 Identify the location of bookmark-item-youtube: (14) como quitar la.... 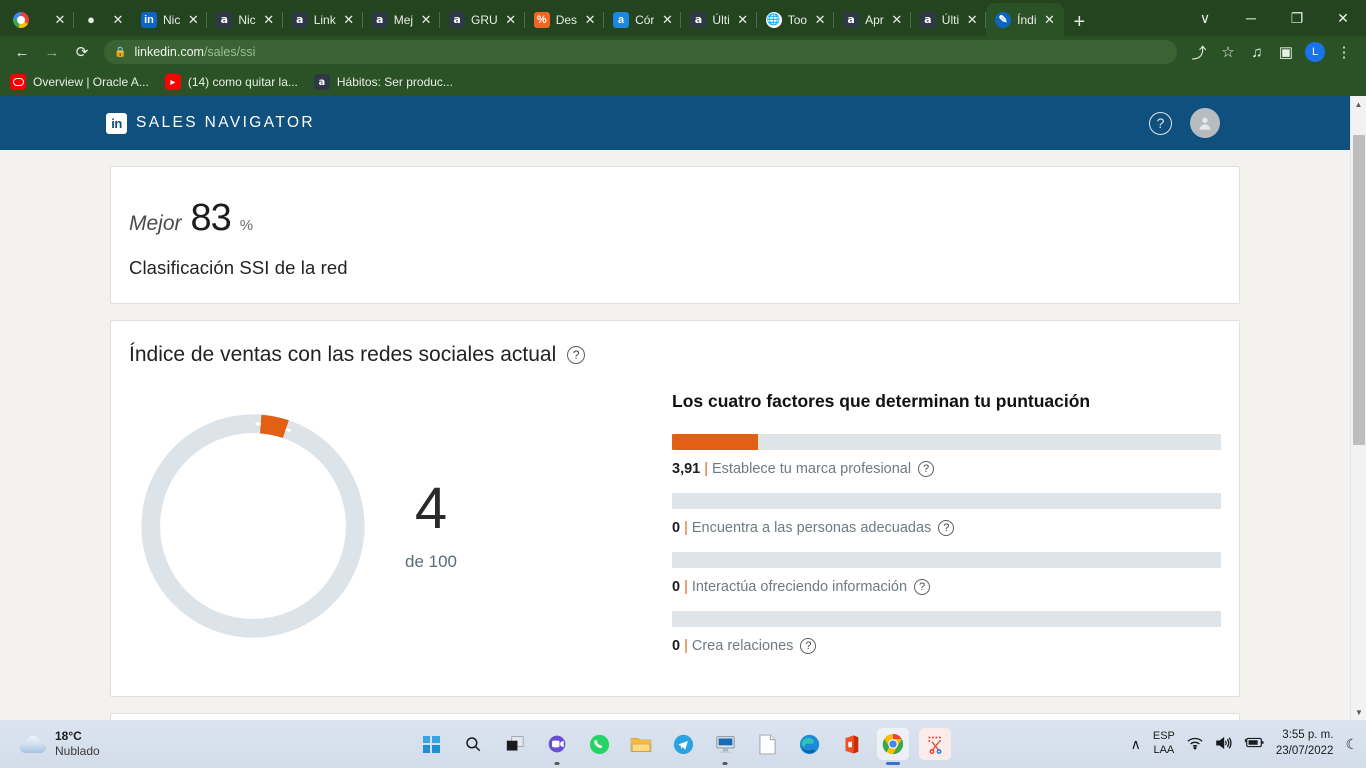
(231, 82).